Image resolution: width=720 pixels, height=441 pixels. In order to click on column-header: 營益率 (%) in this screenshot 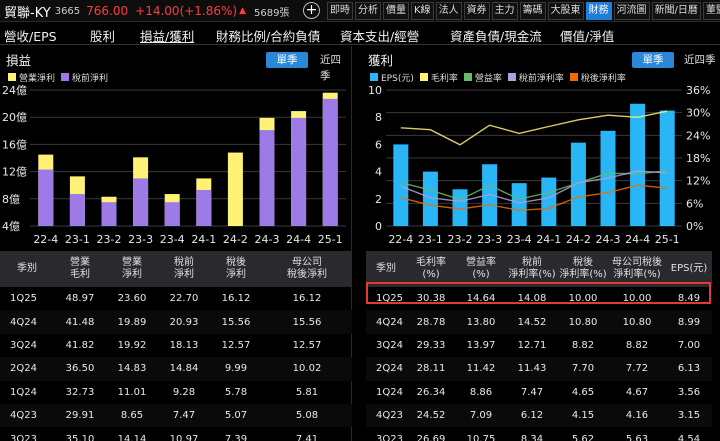, I will do `click(481, 269)`.